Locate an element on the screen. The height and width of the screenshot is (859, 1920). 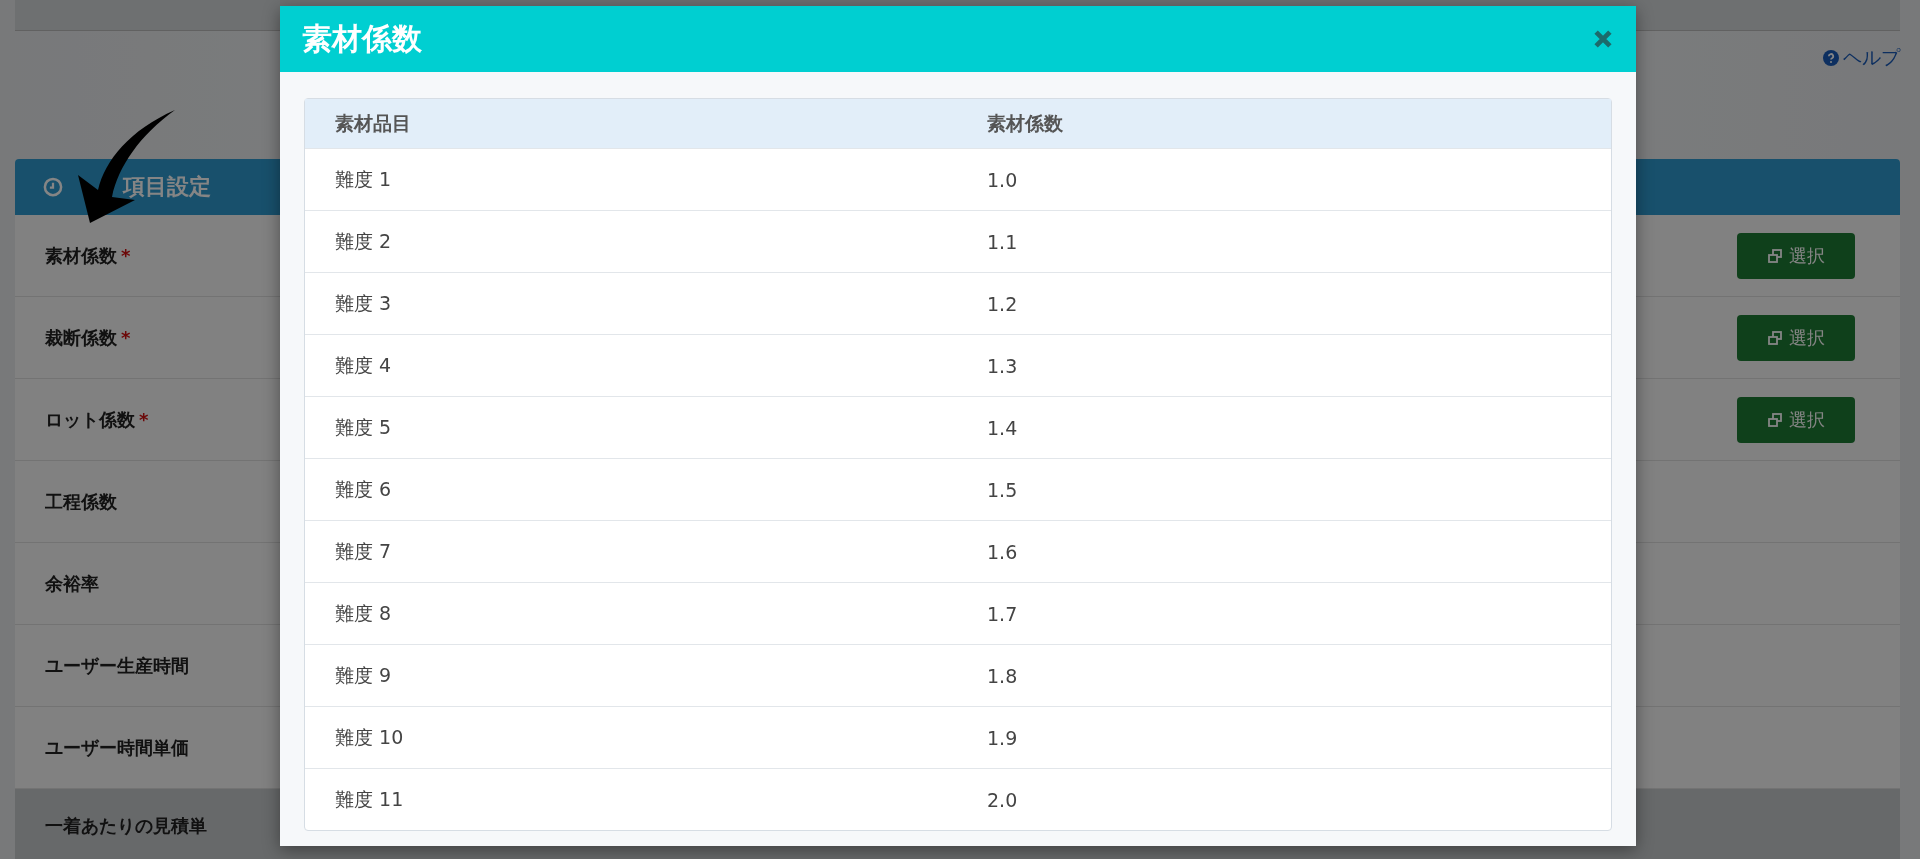
table-cell-text: 難度 10 is located at coordinates (370, 737).